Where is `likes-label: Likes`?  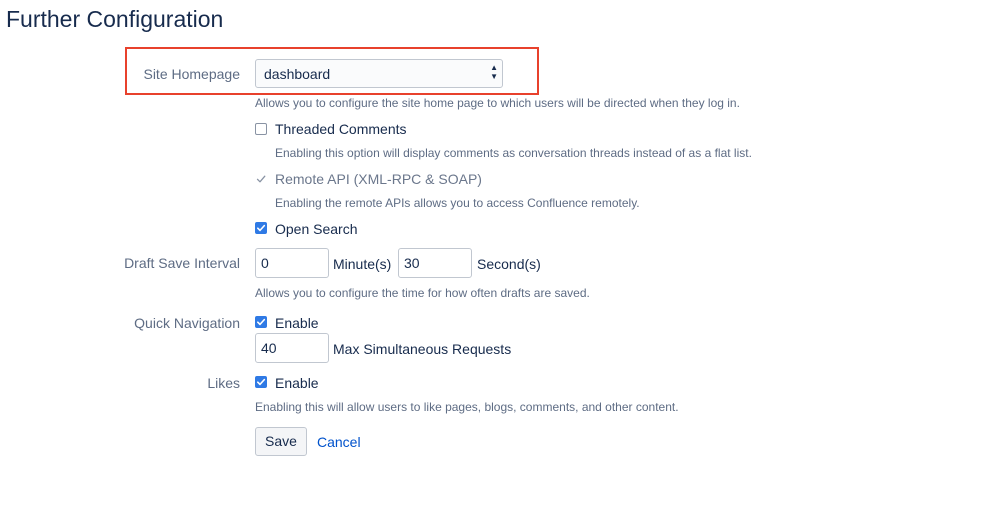
likes-label: Likes is located at coordinates (223, 383).